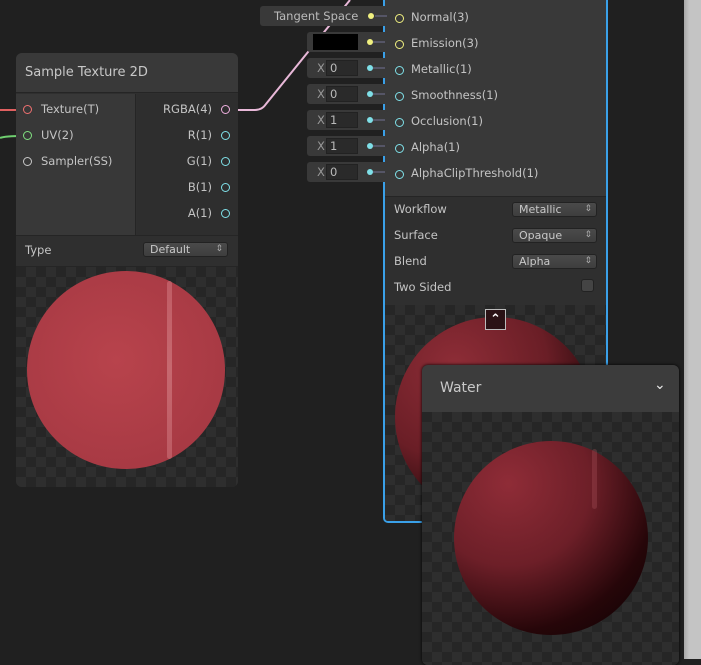 The image size is (701, 665). What do you see at coordinates (455, 95) in the screenshot?
I see `master-input-label: Smoothness(1)` at bounding box center [455, 95].